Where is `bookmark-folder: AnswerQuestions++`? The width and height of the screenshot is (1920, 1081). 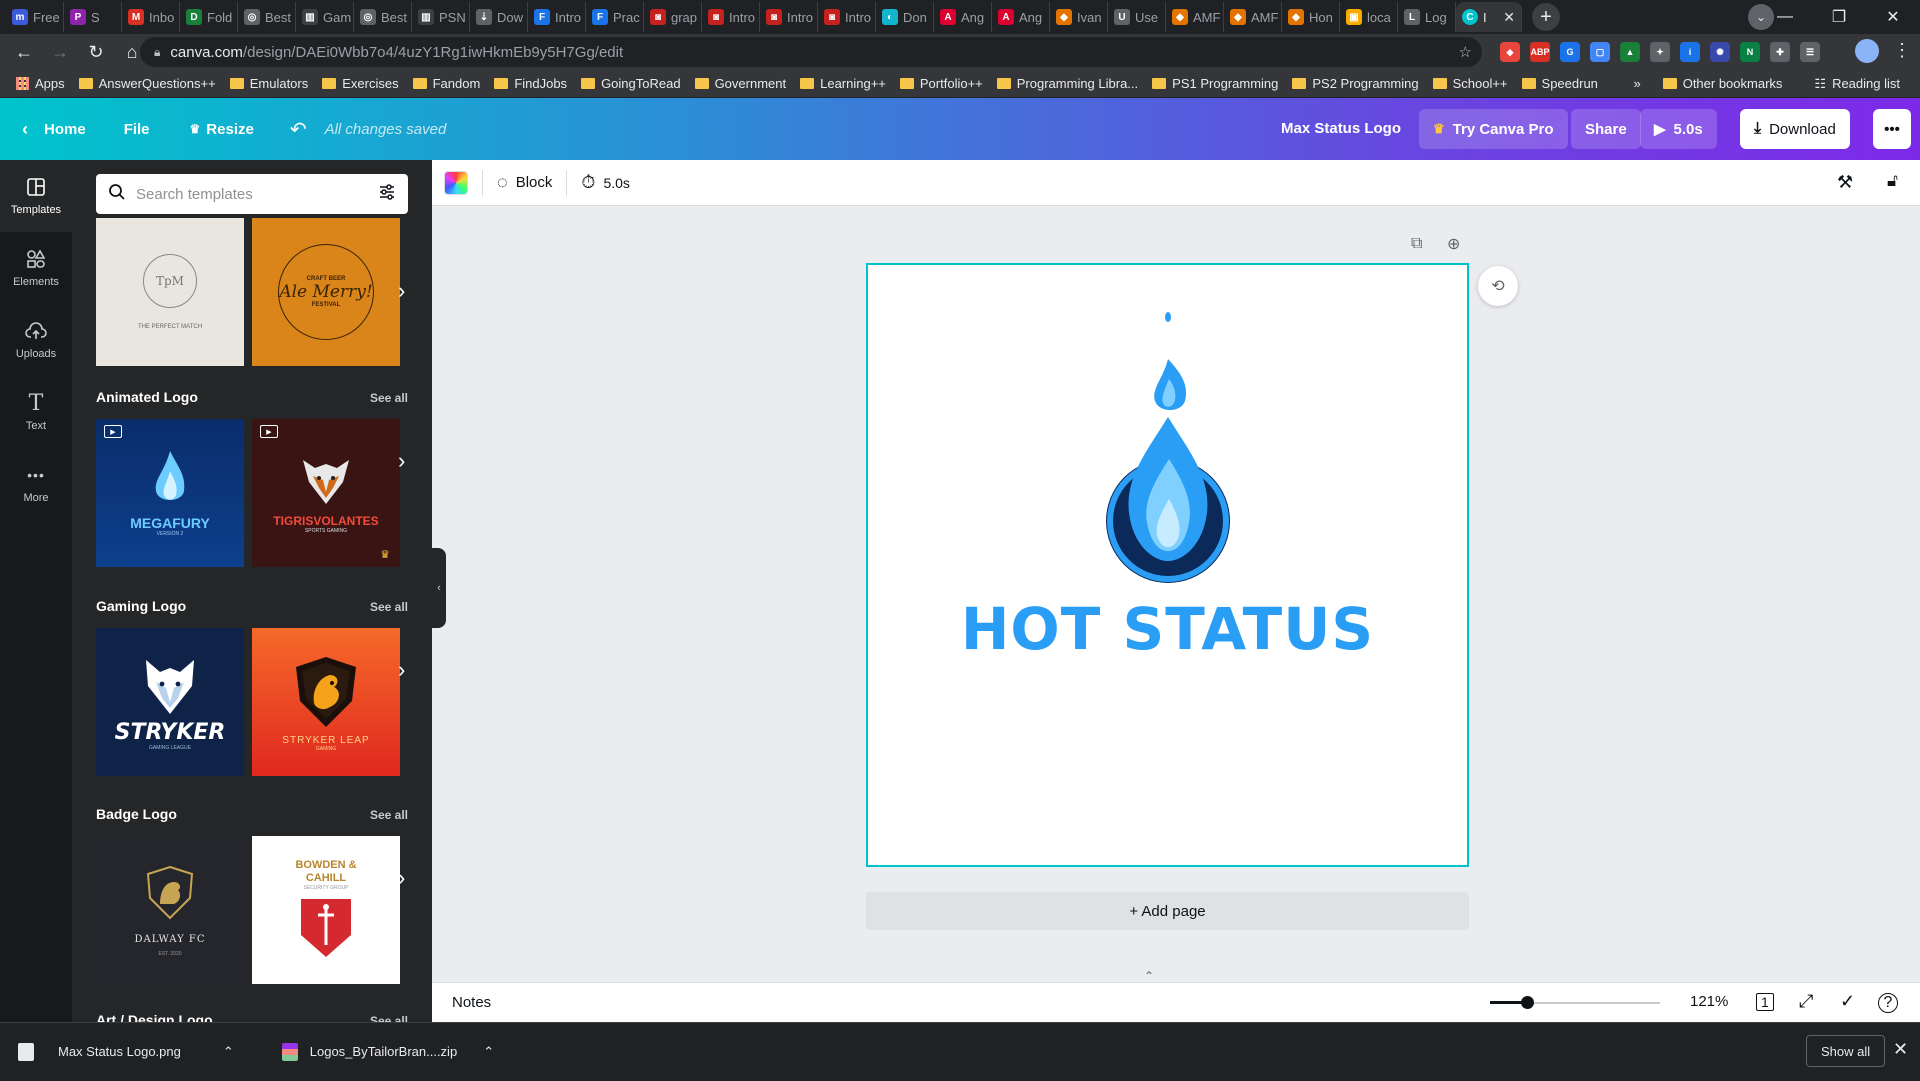
bookmark-folder: AnswerQuestions++ is located at coordinates (150, 83).